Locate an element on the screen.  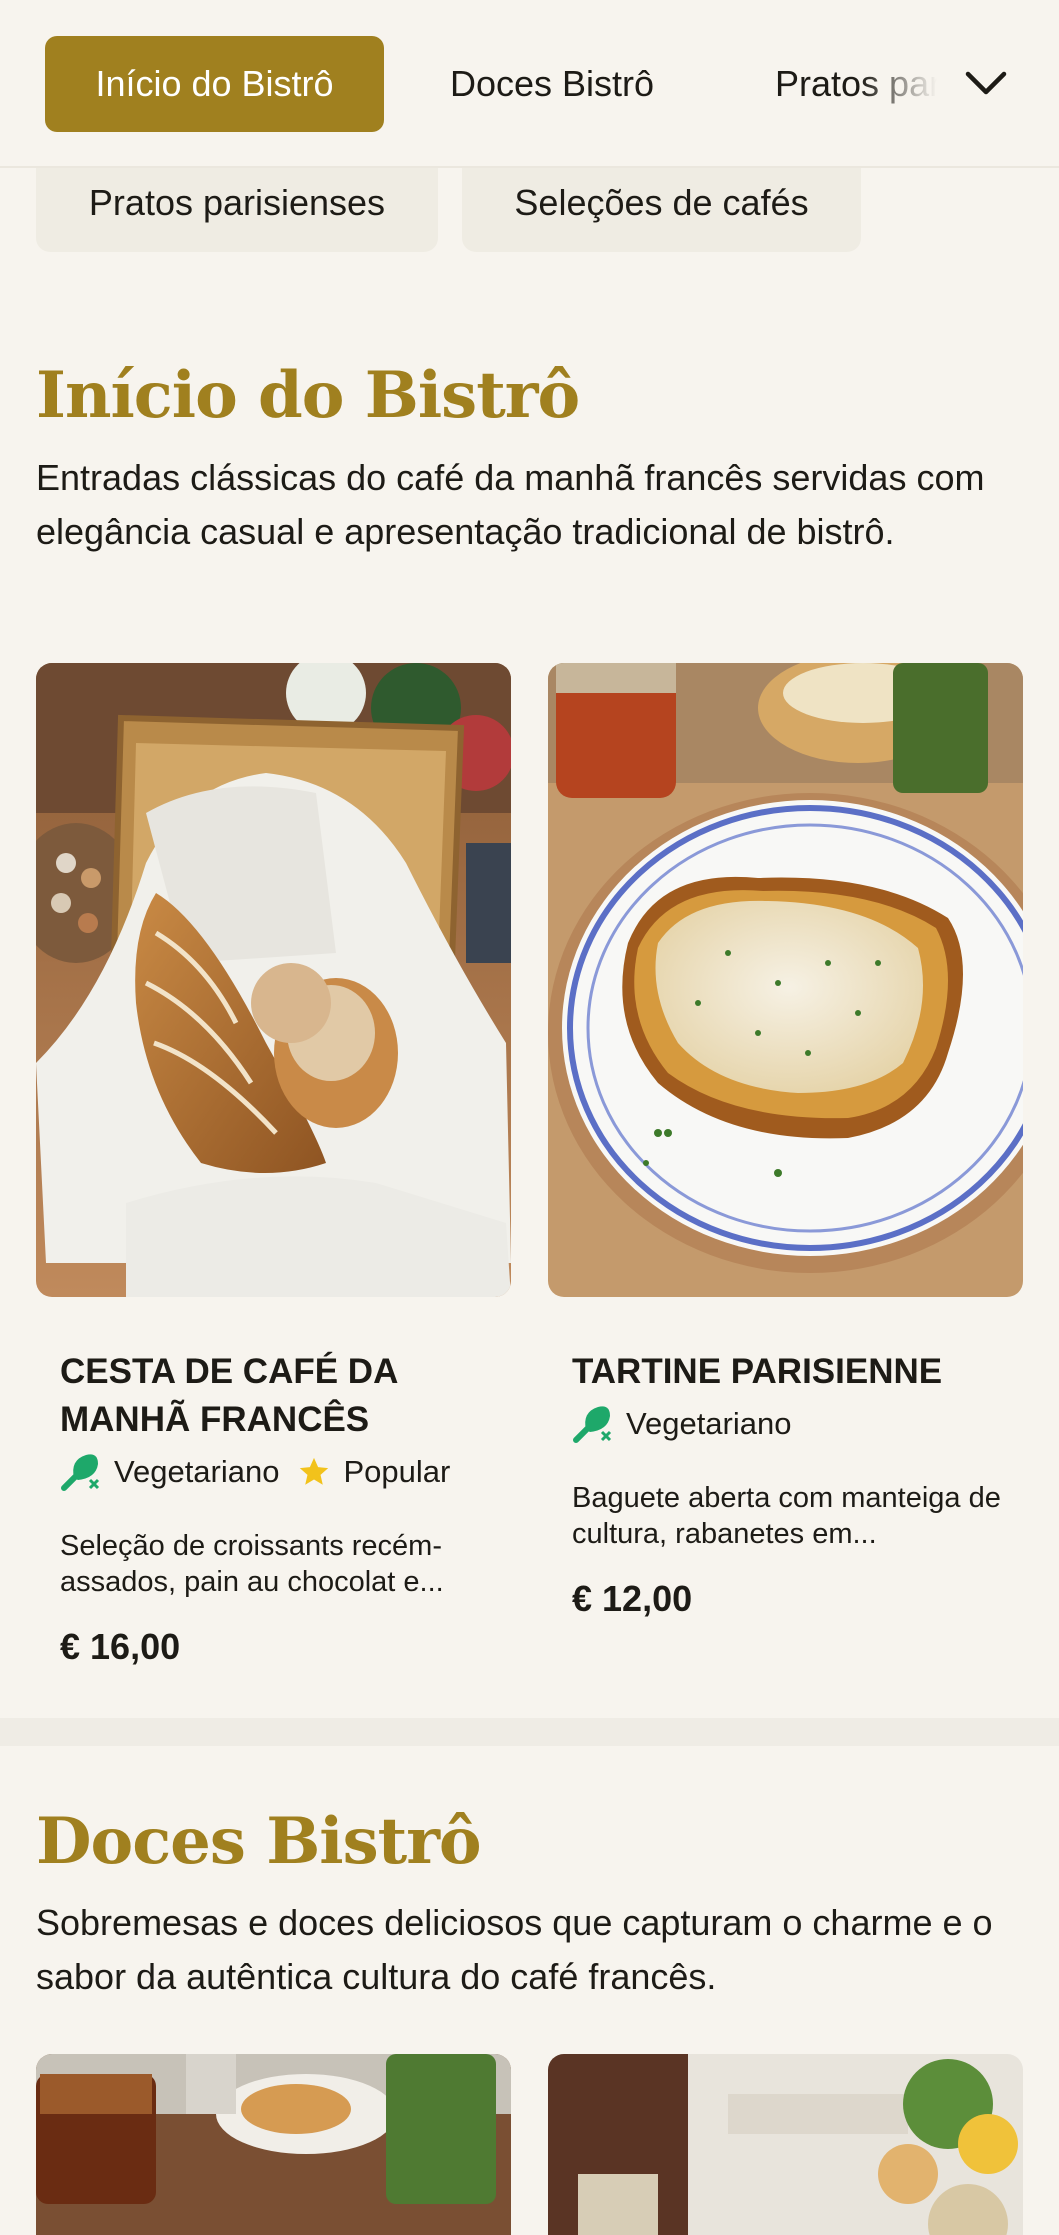
star-icon is located at coordinates (314, 1471).